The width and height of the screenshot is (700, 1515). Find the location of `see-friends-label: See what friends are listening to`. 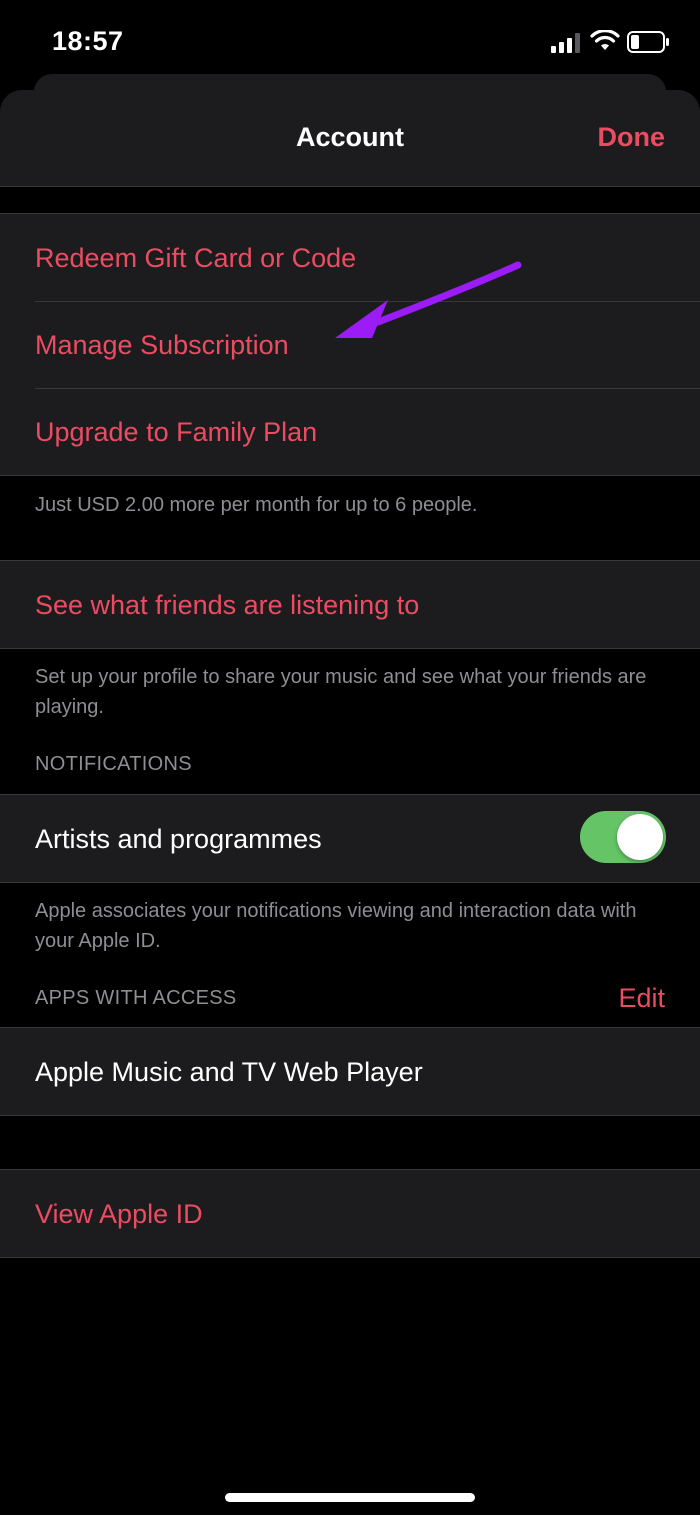

see-friends-label: See what friends are listening to is located at coordinates (227, 605).